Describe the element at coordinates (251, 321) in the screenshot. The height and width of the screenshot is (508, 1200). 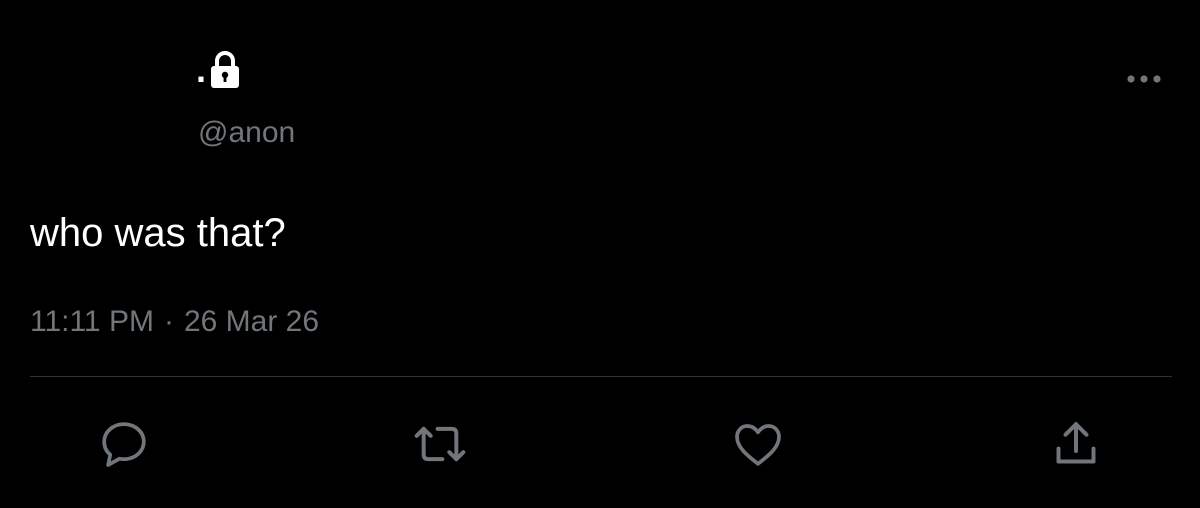
I see `tweet-date: 26 Mar 26` at that location.